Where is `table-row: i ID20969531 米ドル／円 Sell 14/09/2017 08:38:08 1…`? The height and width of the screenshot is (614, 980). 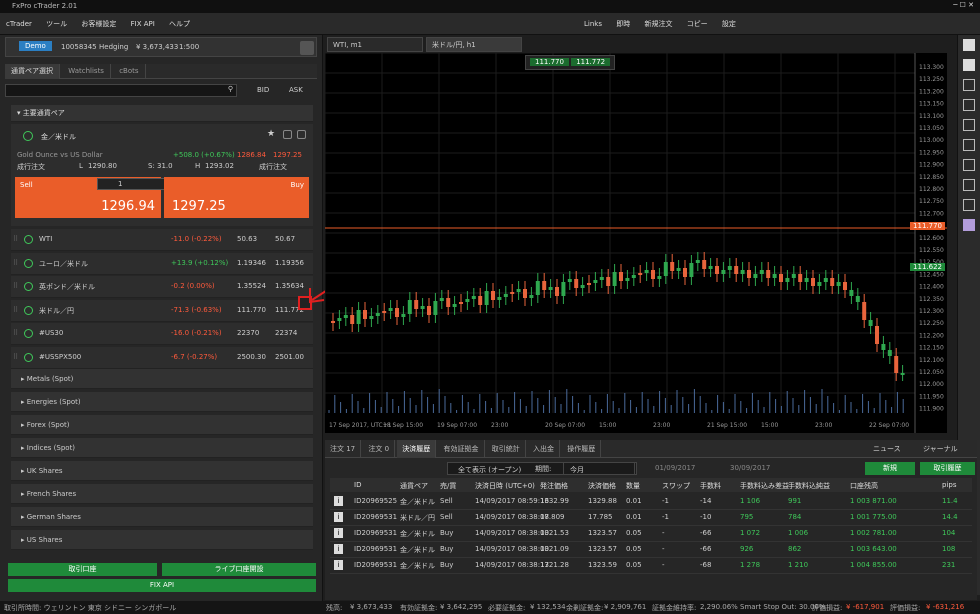 table-row: i ID20969531 米ドル／円 Sell 14/09/2017 08:38:08 1… is located at coordinates (651, 518).